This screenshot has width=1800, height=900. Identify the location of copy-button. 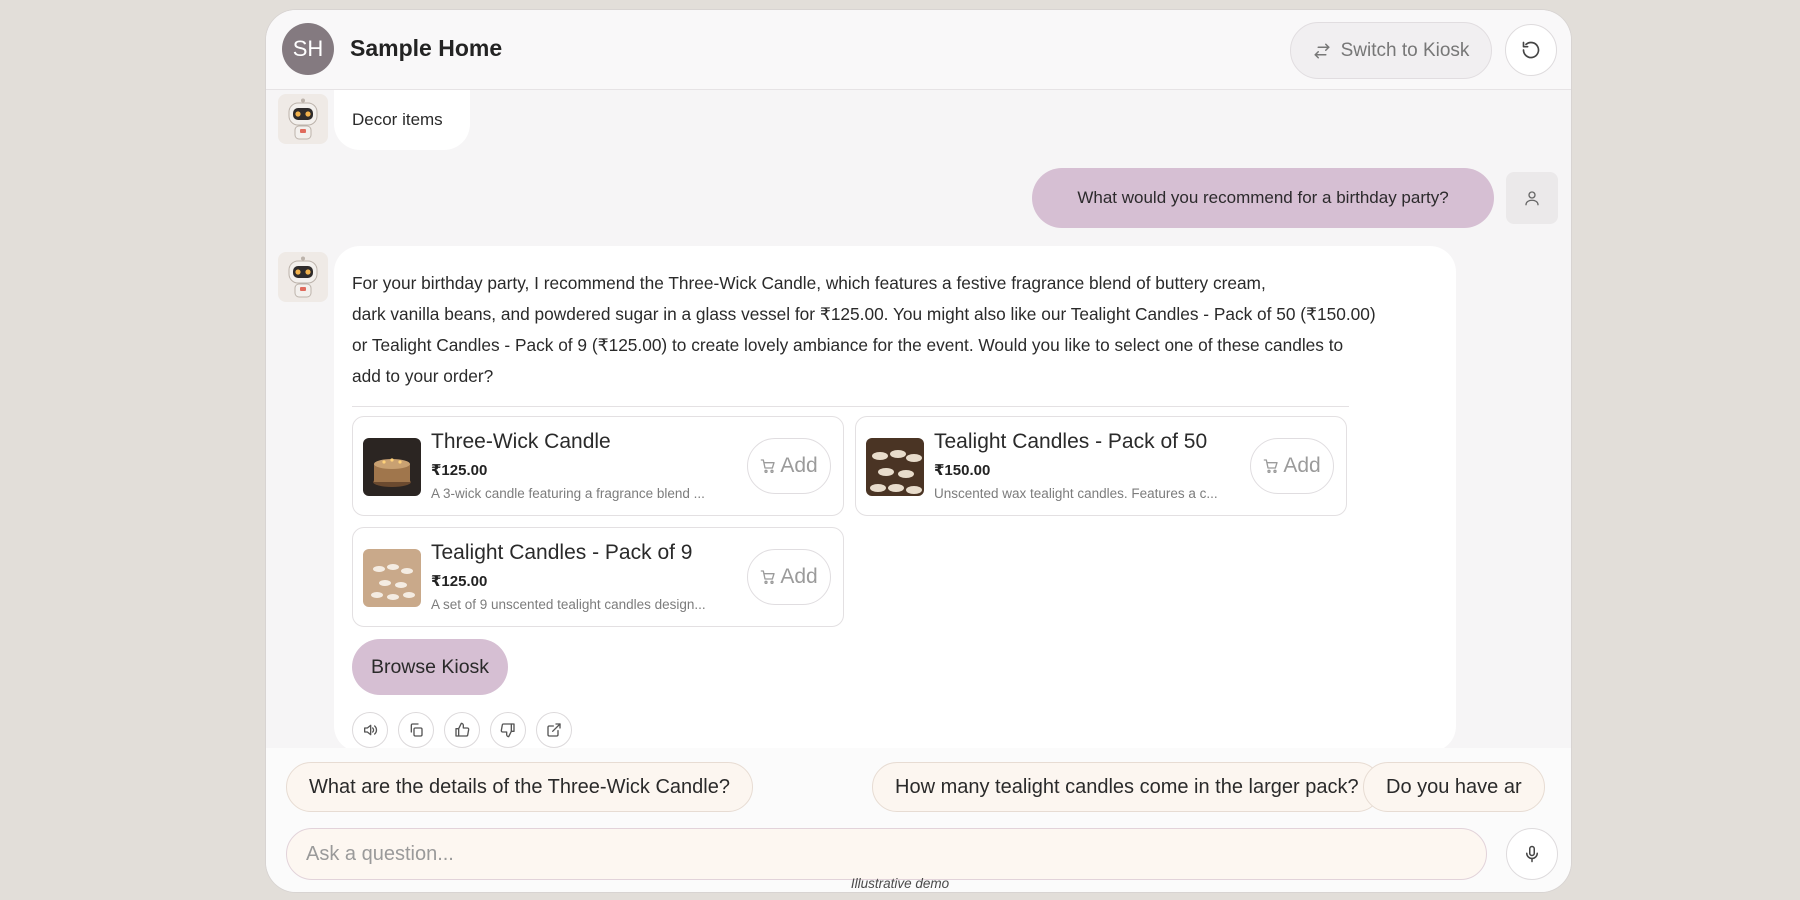
(416, 730).